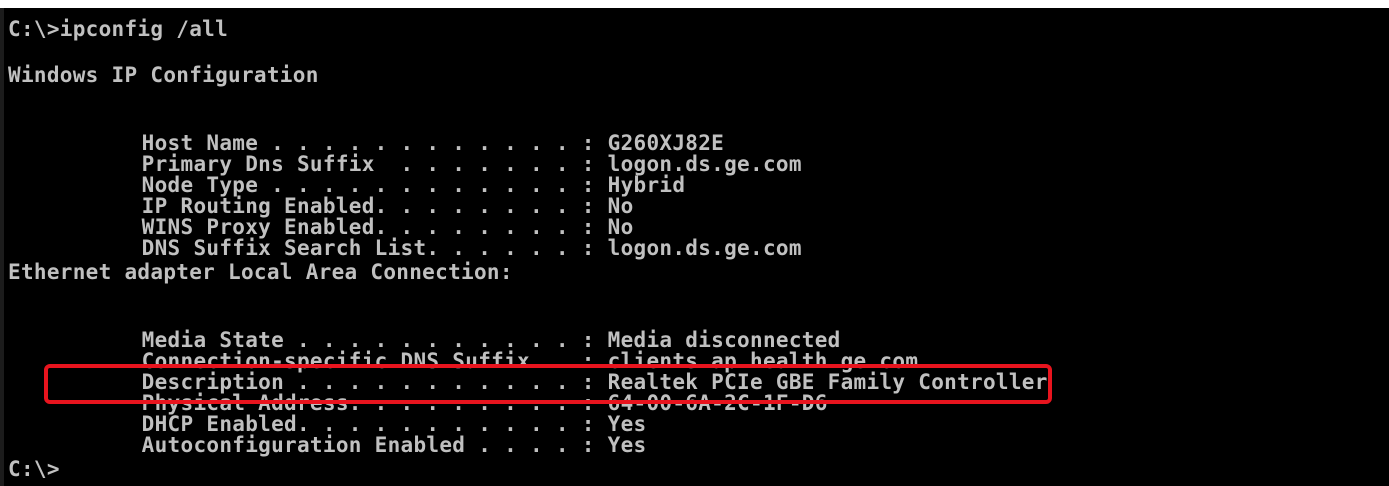 The height and width of the screenshot is (486, 1389). I want to click on config-value: Yes, so click(620, 445).